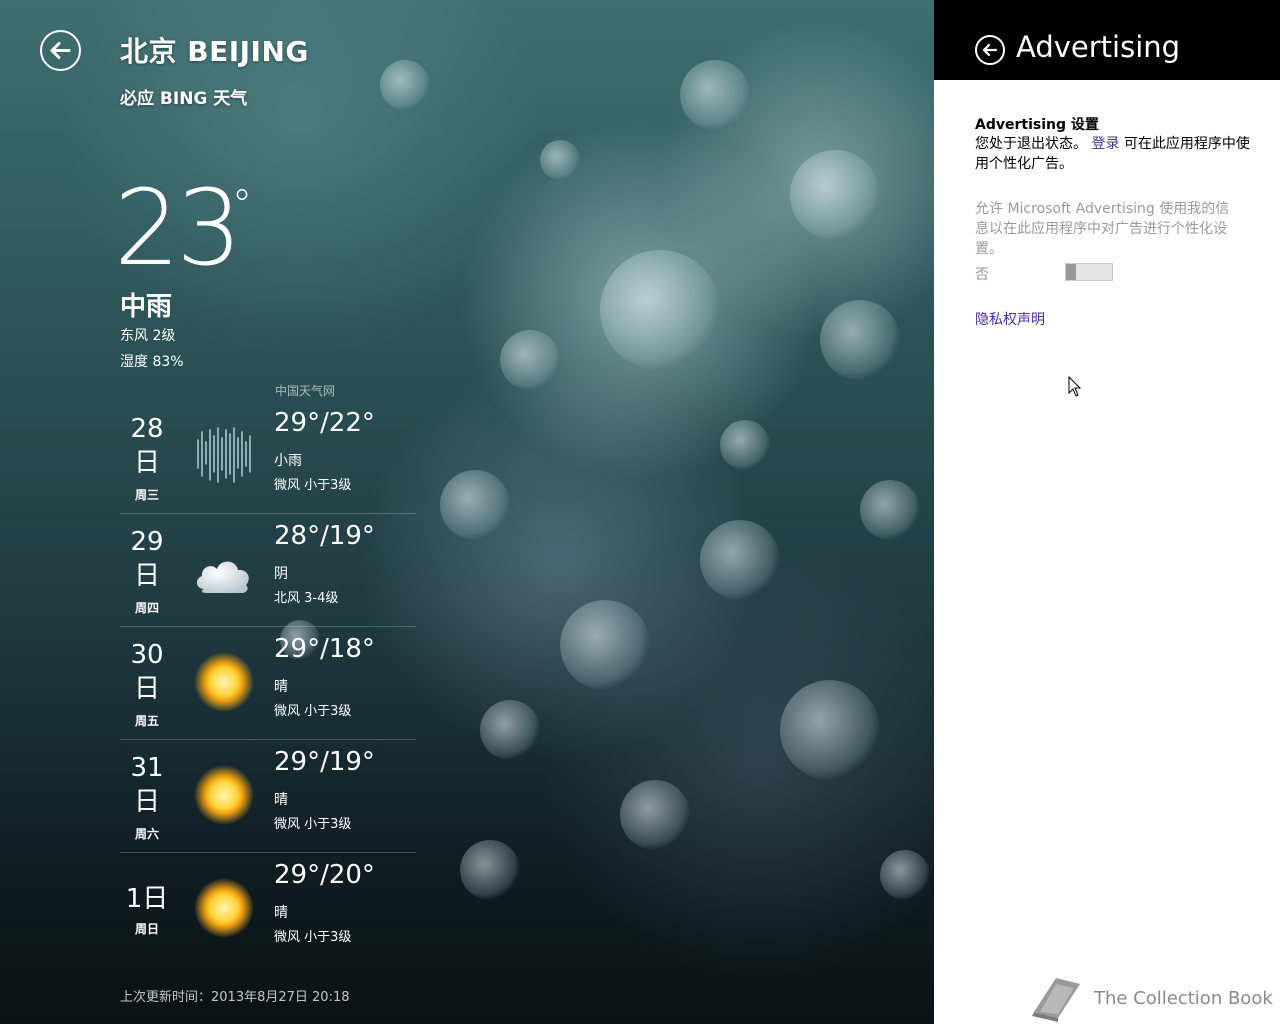 The image size is (1280, 1024). Describe the element at coordinates (152, 362) in the screenshot. I see `current-humidity: 湿度 83%` at that location.